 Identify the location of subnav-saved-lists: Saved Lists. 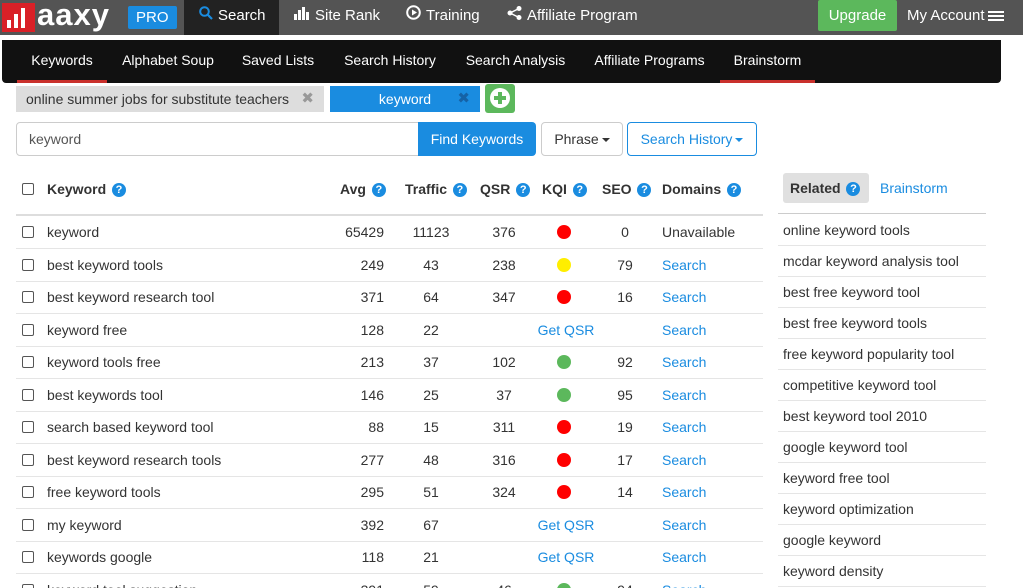
(278, 61).